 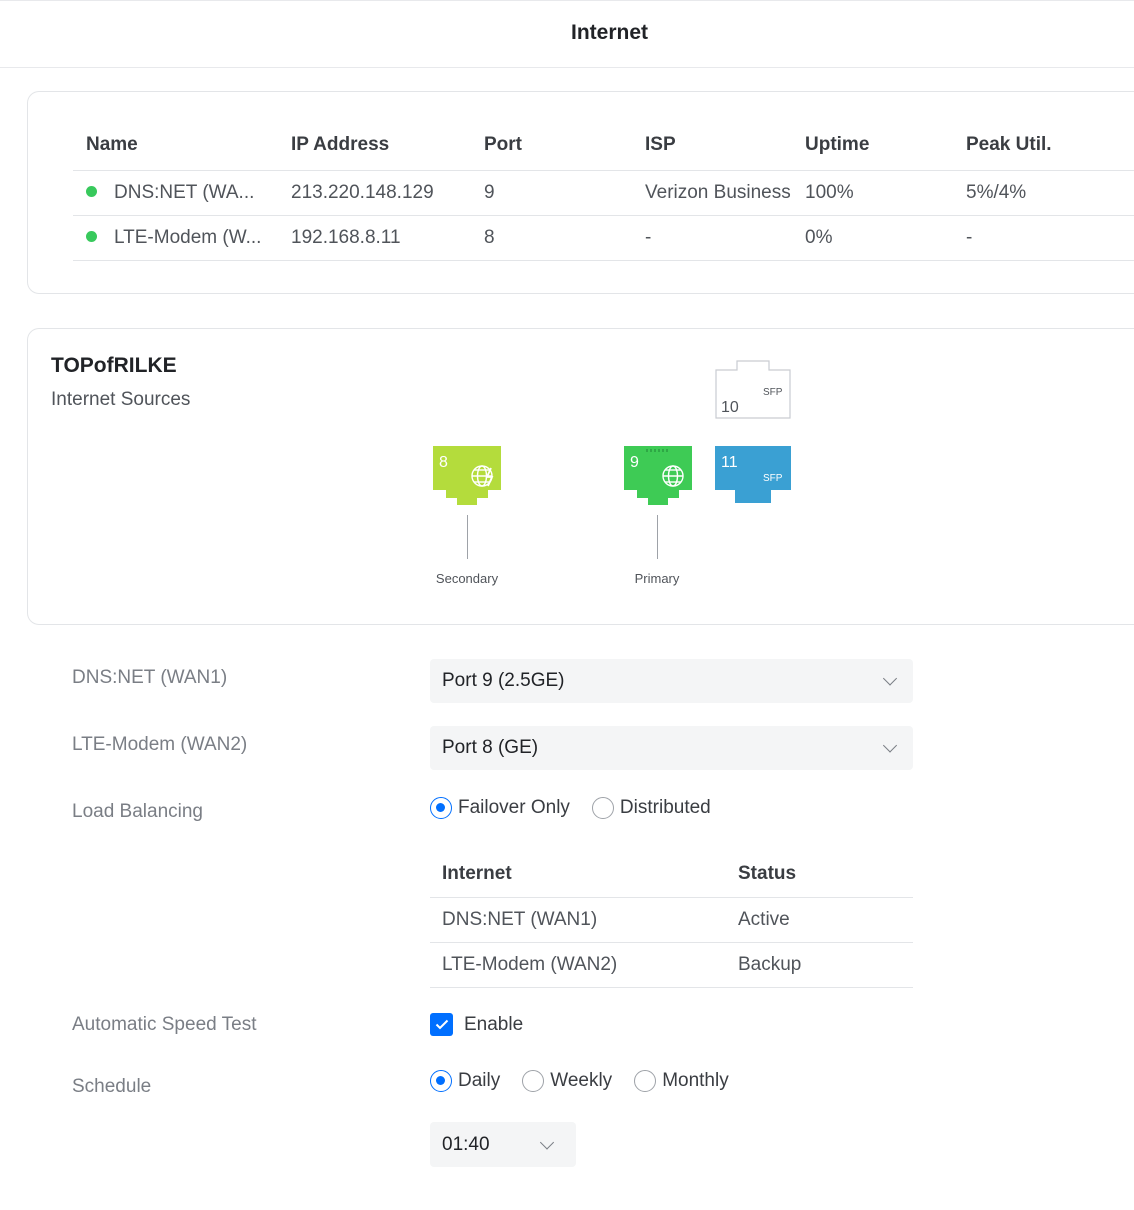 What do you see at coordinates (634, 462) in the screenshot?
I see `port-9-number: 9` at bounding box center [634, 462].